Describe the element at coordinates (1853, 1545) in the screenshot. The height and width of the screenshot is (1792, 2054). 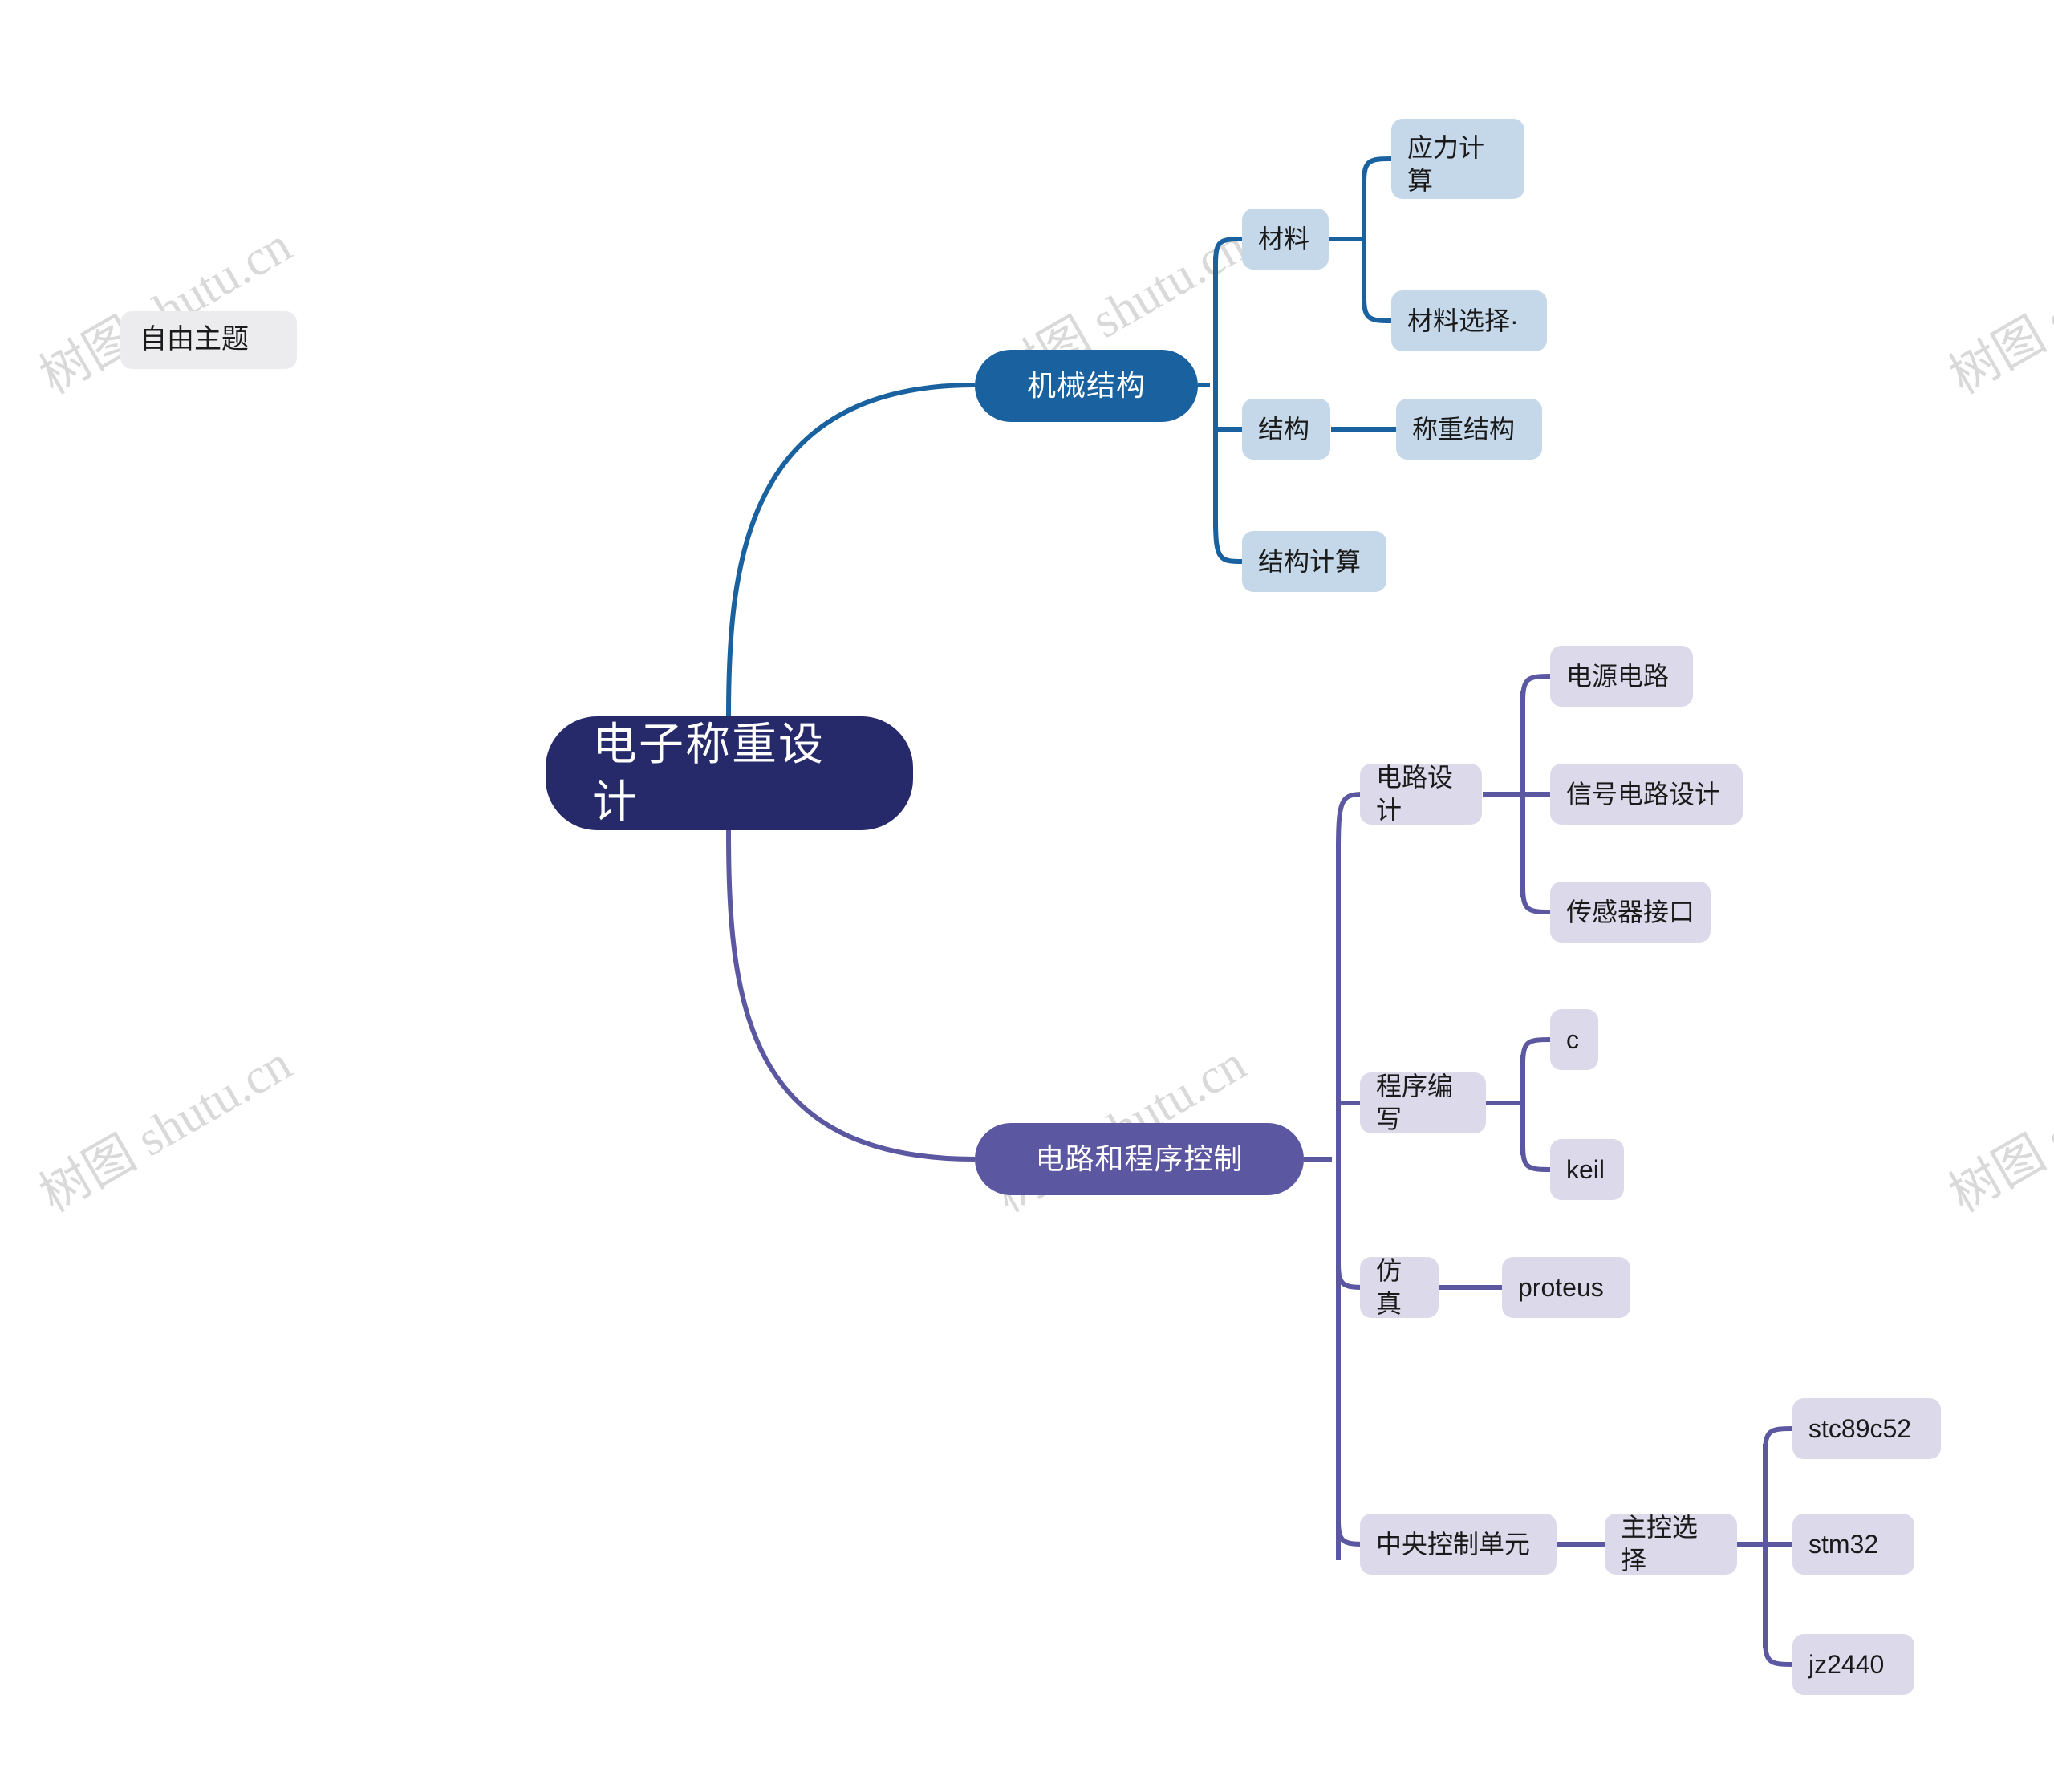
I see `leaf-node-mcu-stm32: stm32` at that location.